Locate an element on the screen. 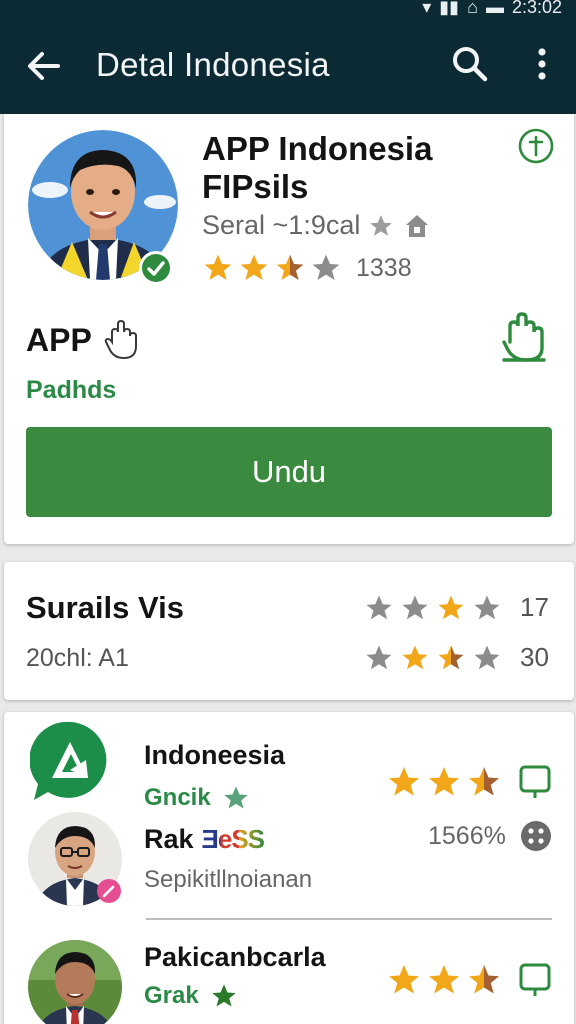  app-label-row: APP is located at coordinates (83, 340).